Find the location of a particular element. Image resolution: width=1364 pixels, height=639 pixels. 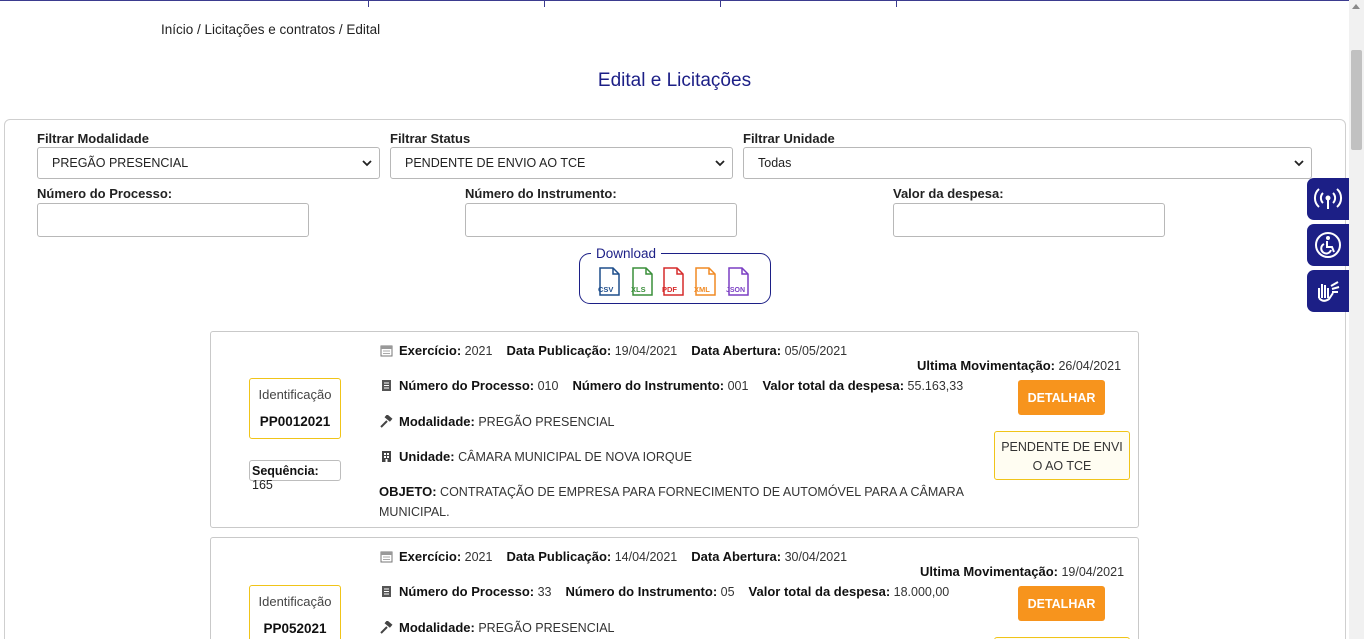

wheelchair-icon is located at coordinates (1328, 245).